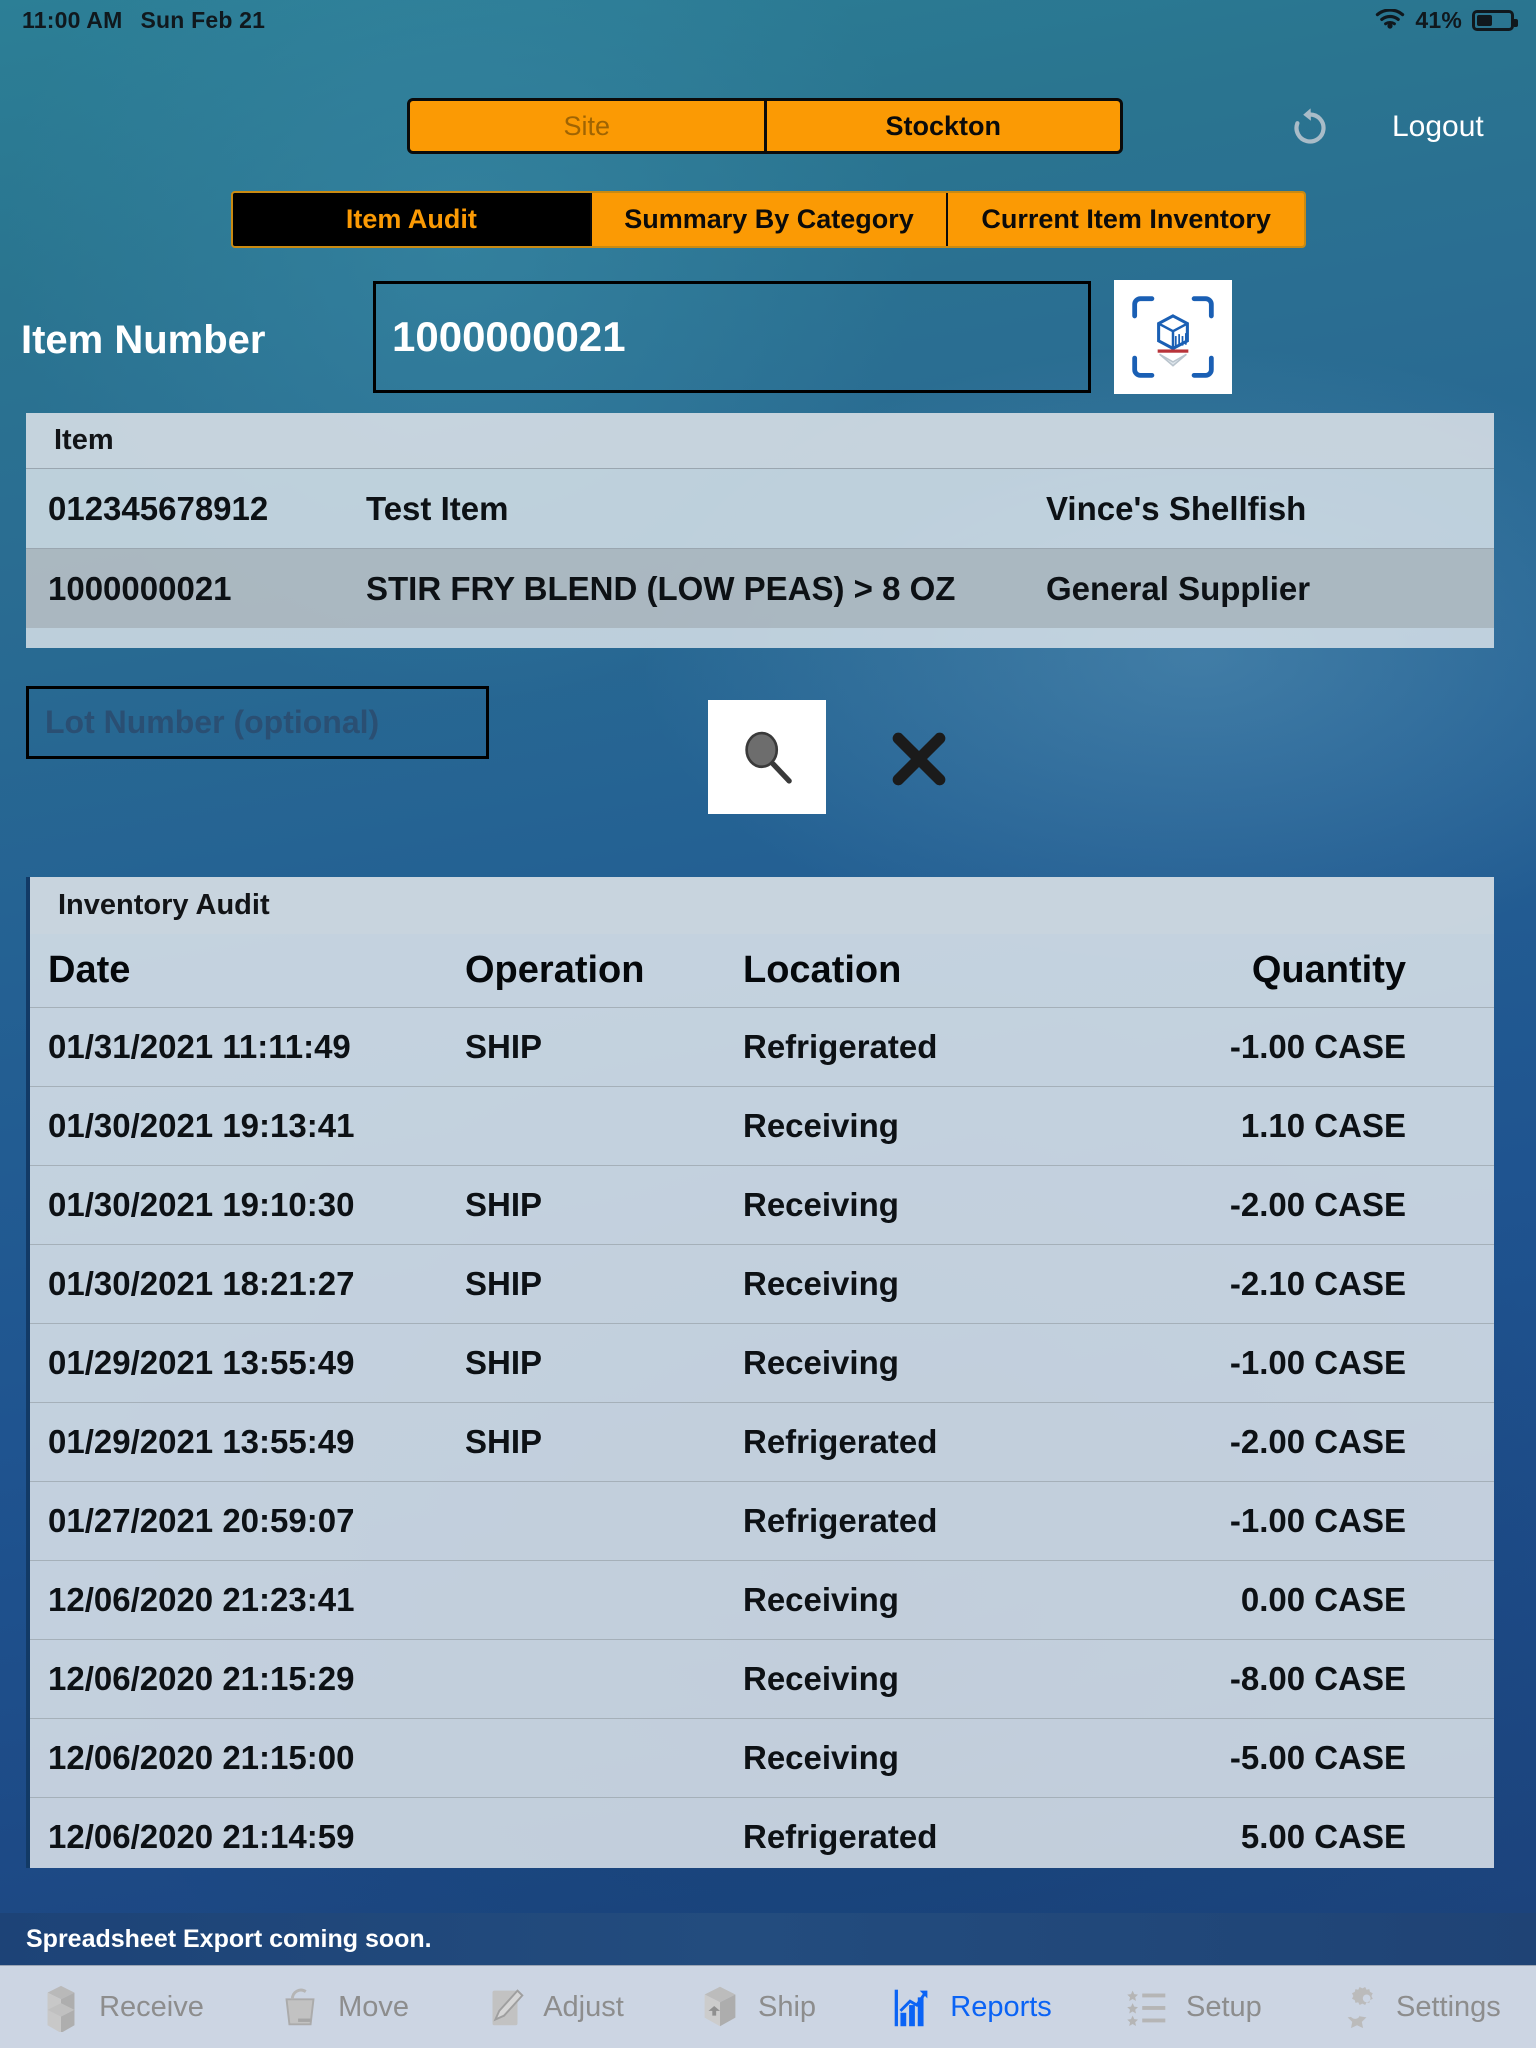 This screenshot has width=1536, height=2048. What do you see at coordinates (583, 2006) in the screenshot?
I see `tabbar-label-adjust: Adjust` at bounding box center [583, 2006].